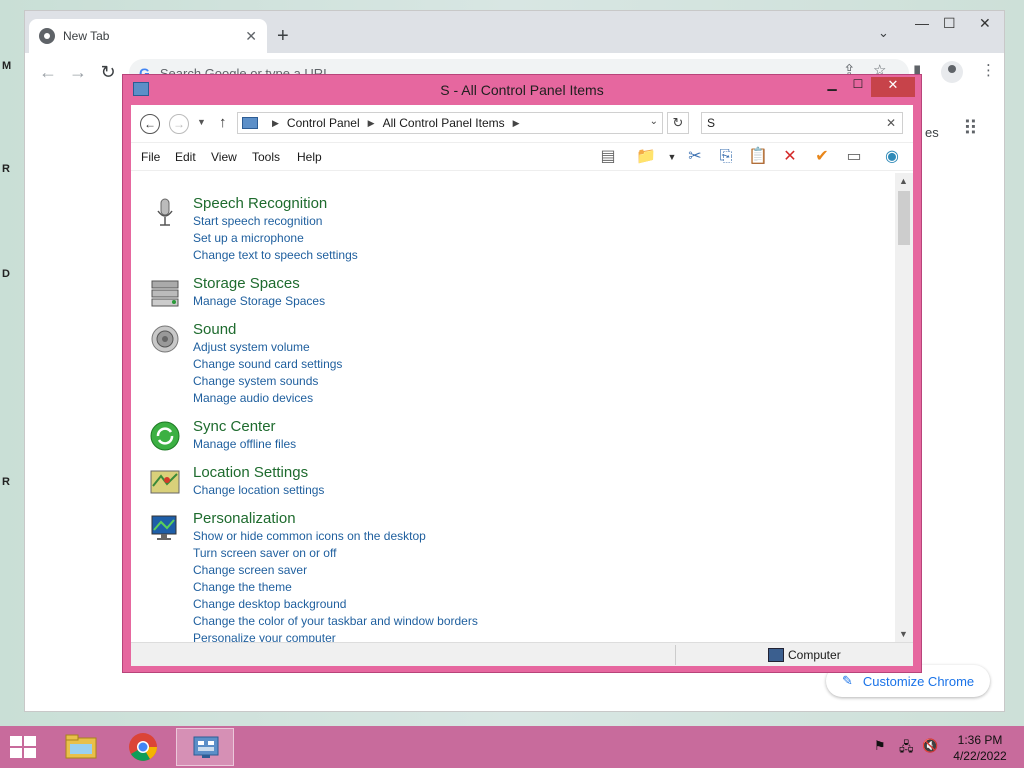  I want to click on menu-help: Help, so click(309, 157).